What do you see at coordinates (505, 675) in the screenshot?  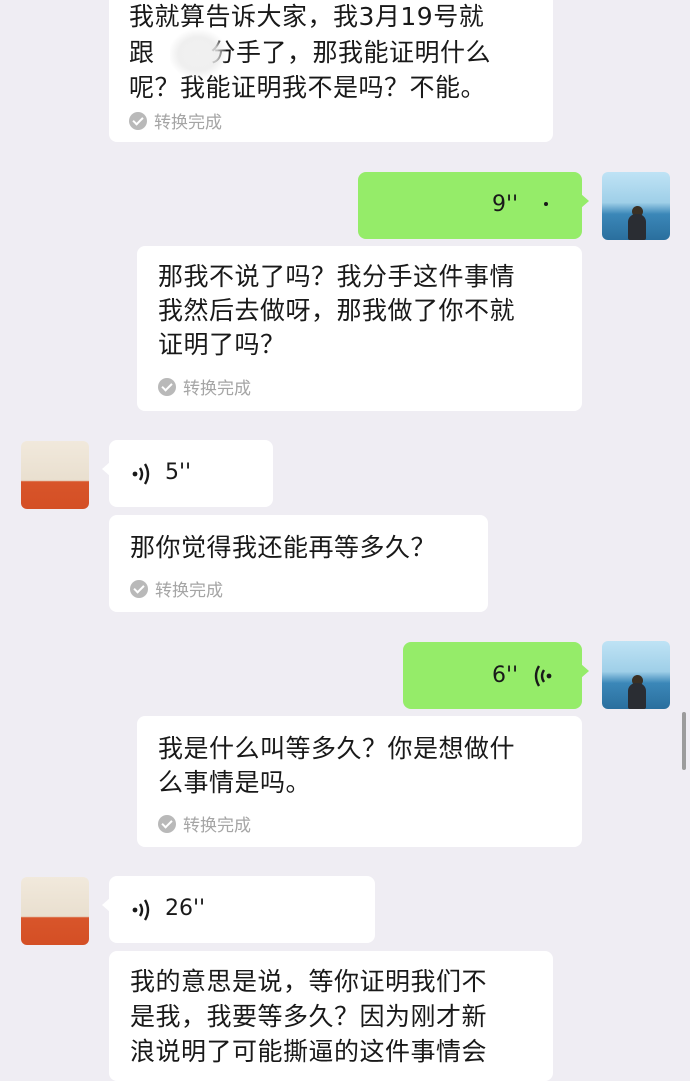 I see `voice-duration: 6''` at bounding box center [505, 675].